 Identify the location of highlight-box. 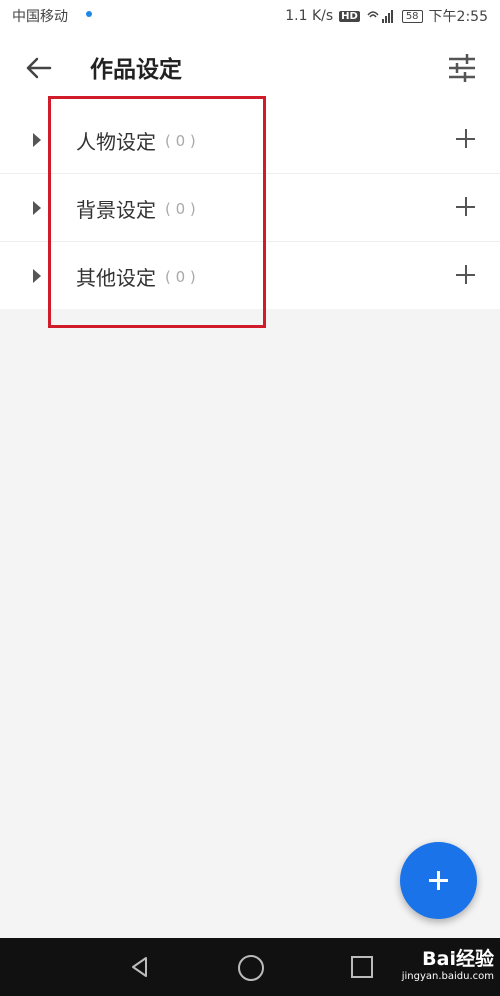
(157, 212).